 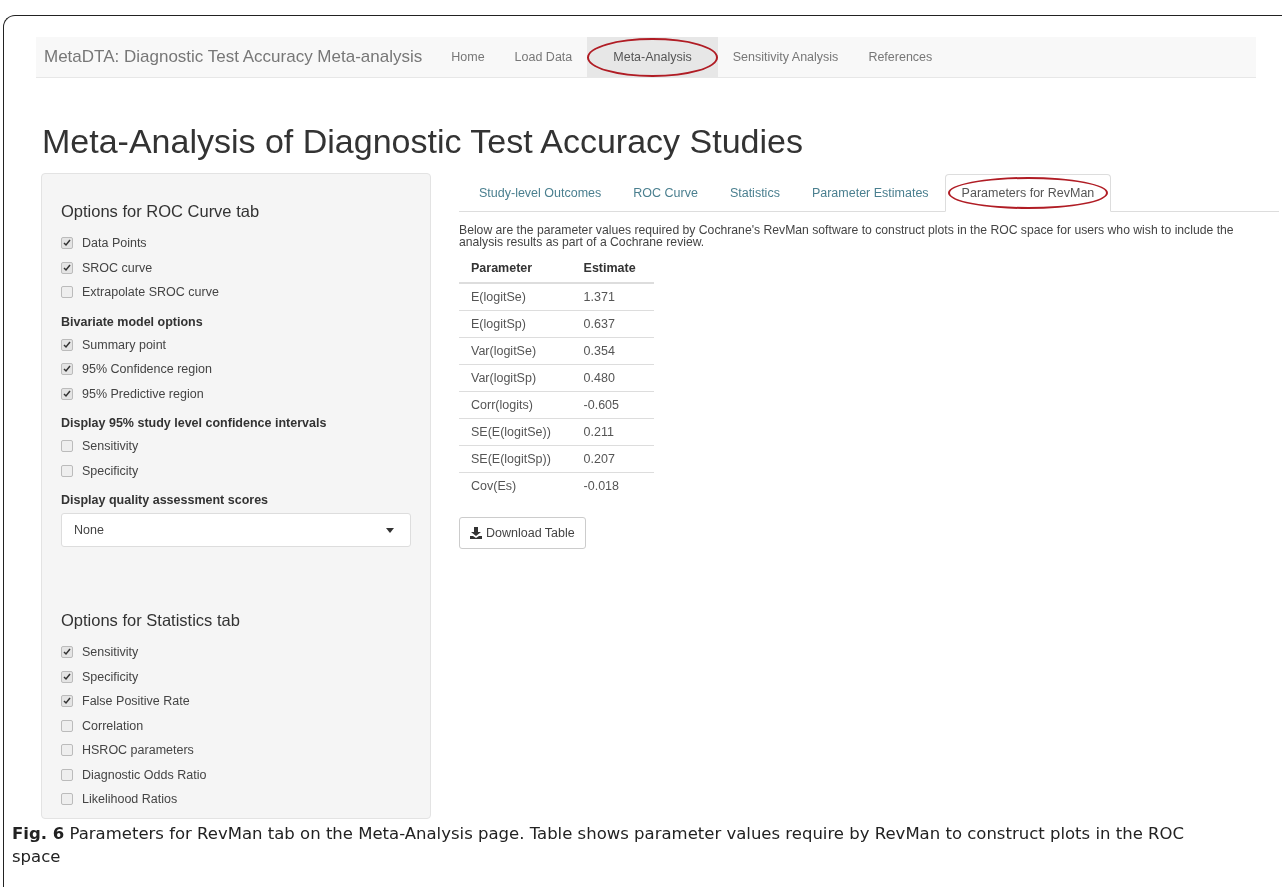 What do you see at coordinates (150, 292) in the screenshot?
I see `checkbox-label: Extrapolate SROC curve` at bounding box center [150, 292].